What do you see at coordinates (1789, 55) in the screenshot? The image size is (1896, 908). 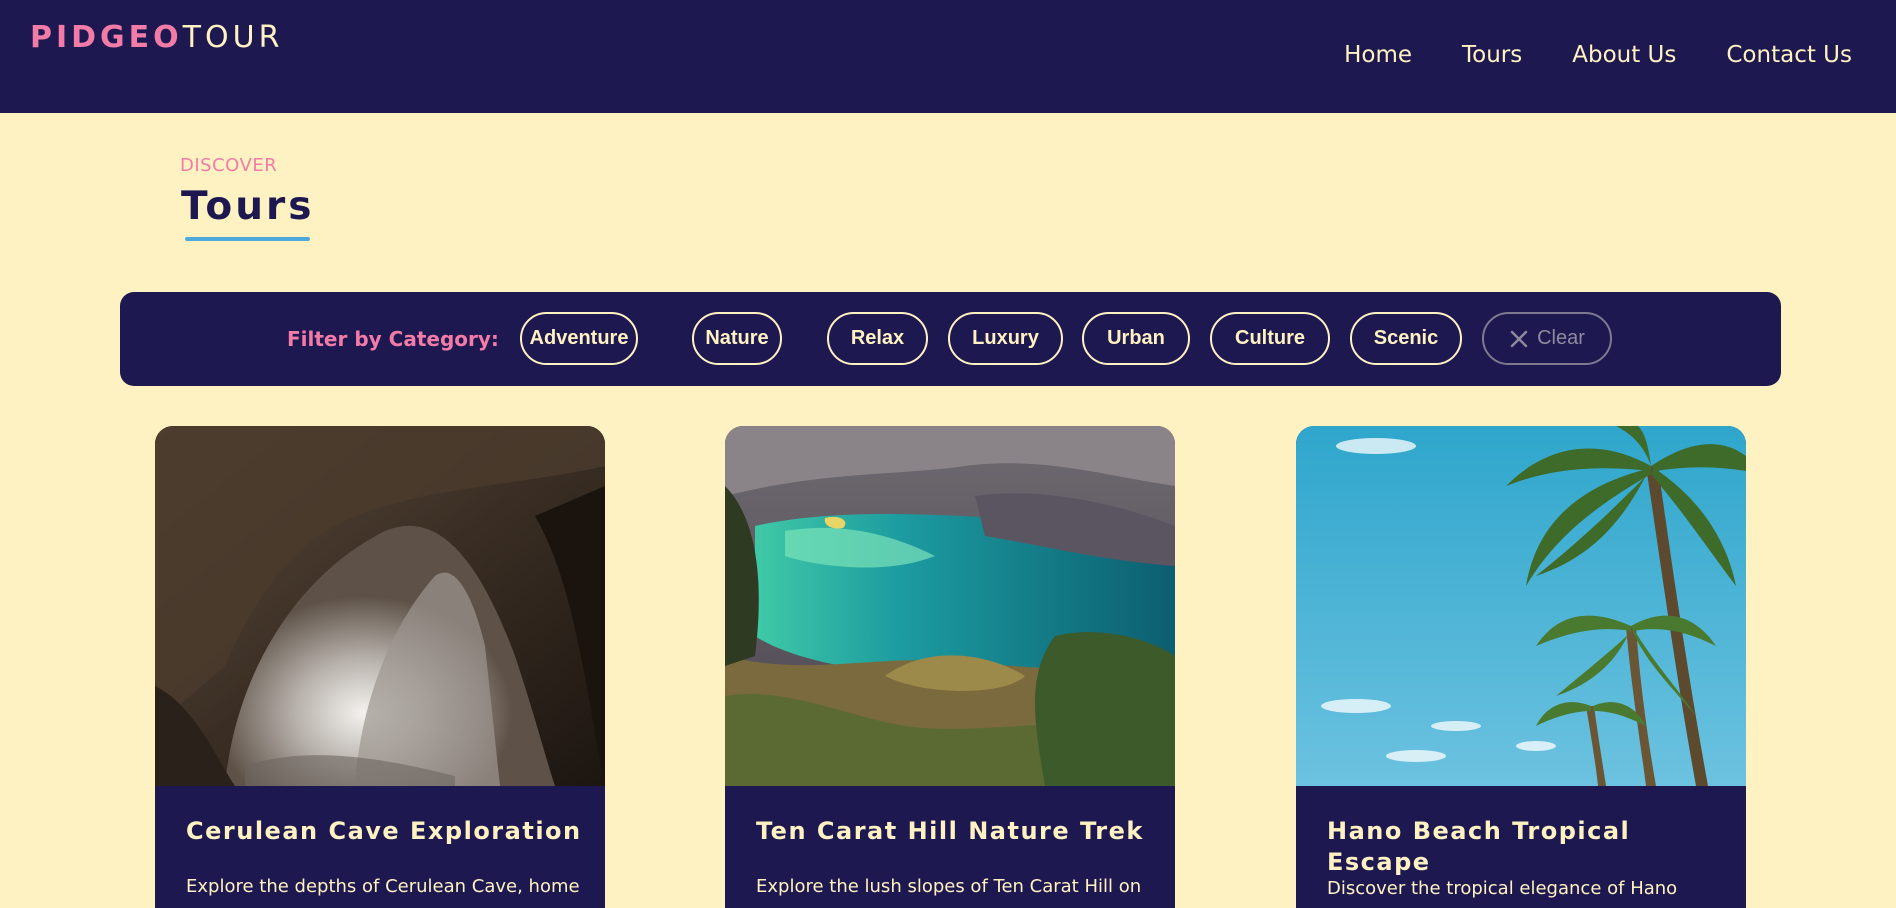 I see `nav-contact-link: Contact Us` at bounding box center [1789, 55].